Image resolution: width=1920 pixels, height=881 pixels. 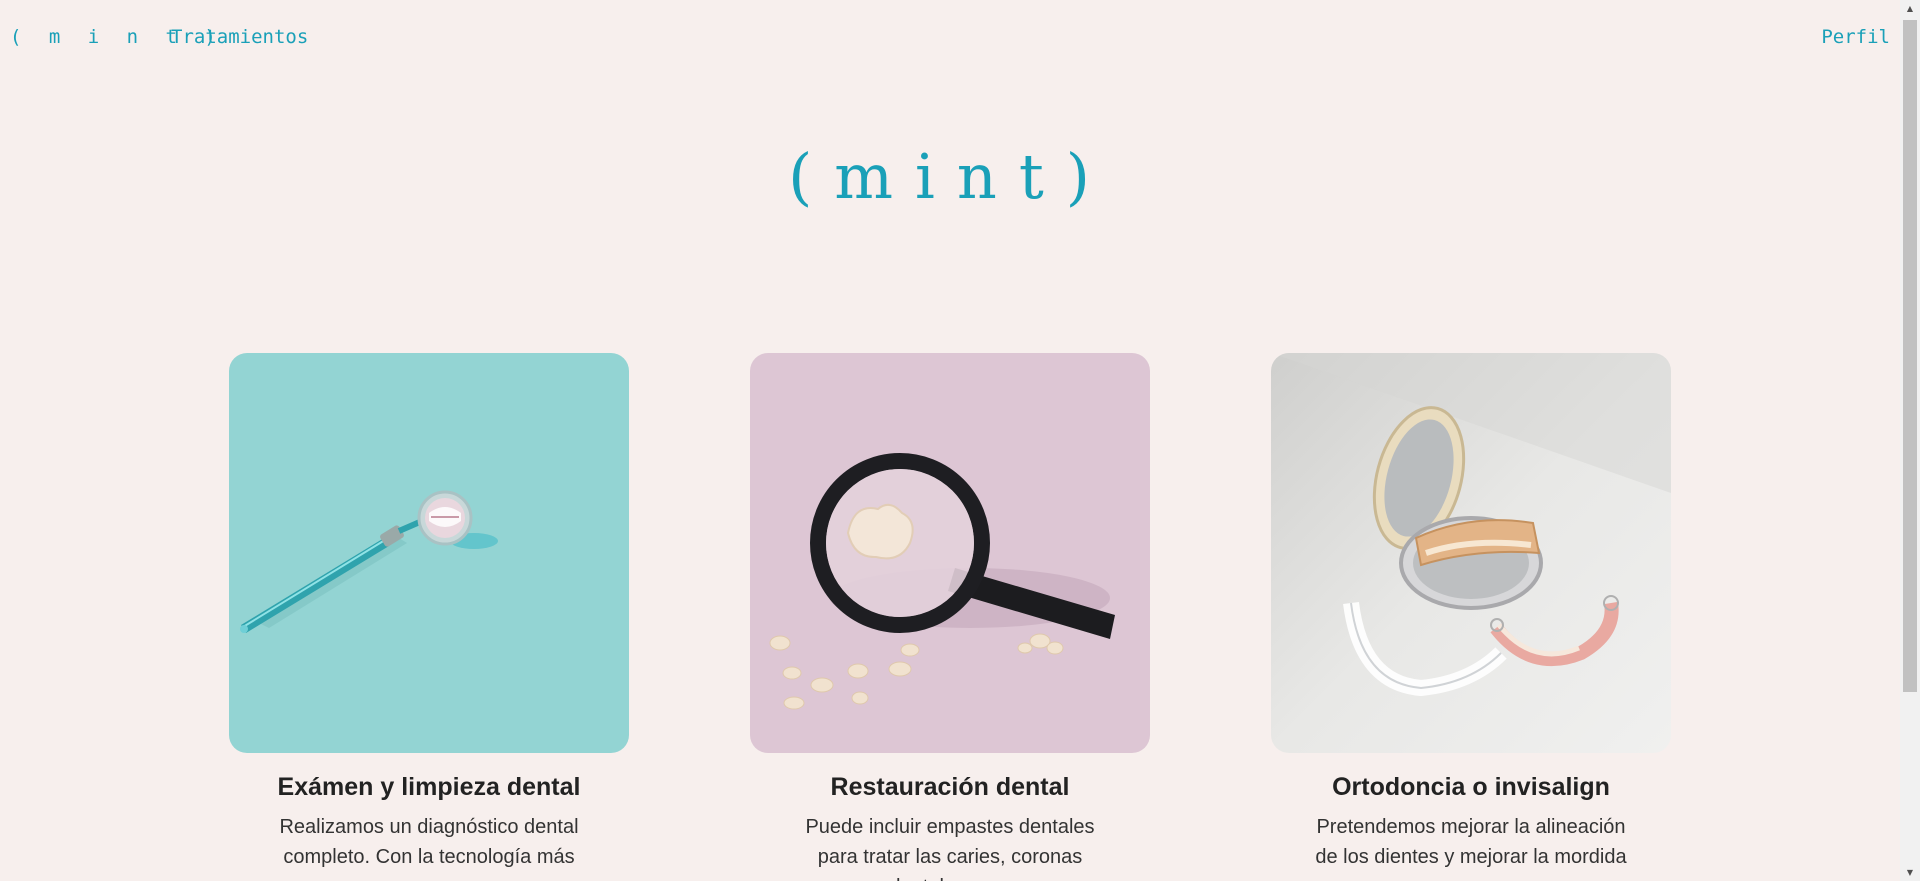 What do you see at coordinates (1471, 787) in the screenshot?
I see `card-title: Ortodoncia o invisalign` at bounding box center [1471, 787].